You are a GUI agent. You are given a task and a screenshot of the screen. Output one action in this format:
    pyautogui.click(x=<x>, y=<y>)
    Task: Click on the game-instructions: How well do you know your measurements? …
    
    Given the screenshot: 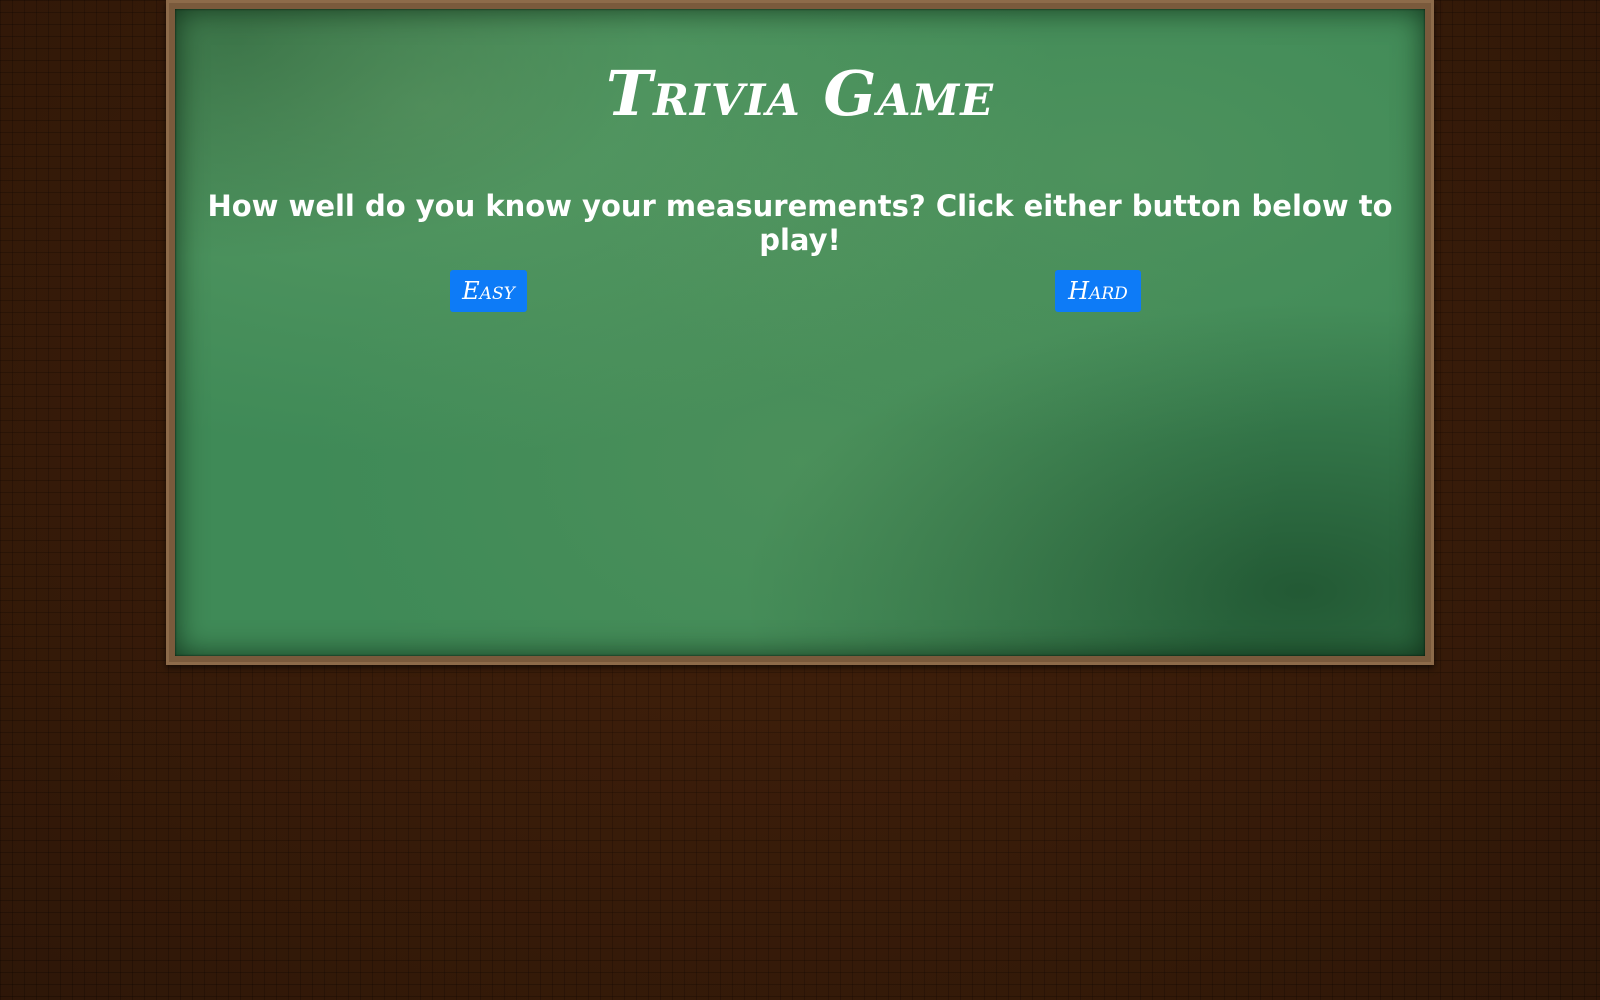 What is the action you would take?
    pyautogui.click(x=800, y=223)
    